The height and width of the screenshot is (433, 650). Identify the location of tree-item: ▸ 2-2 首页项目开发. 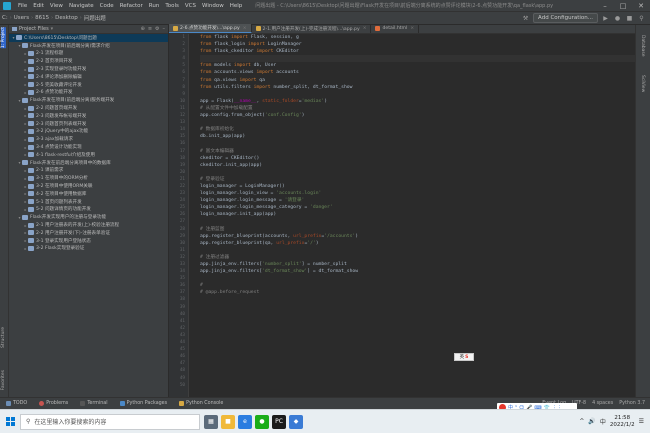
(88, 61).